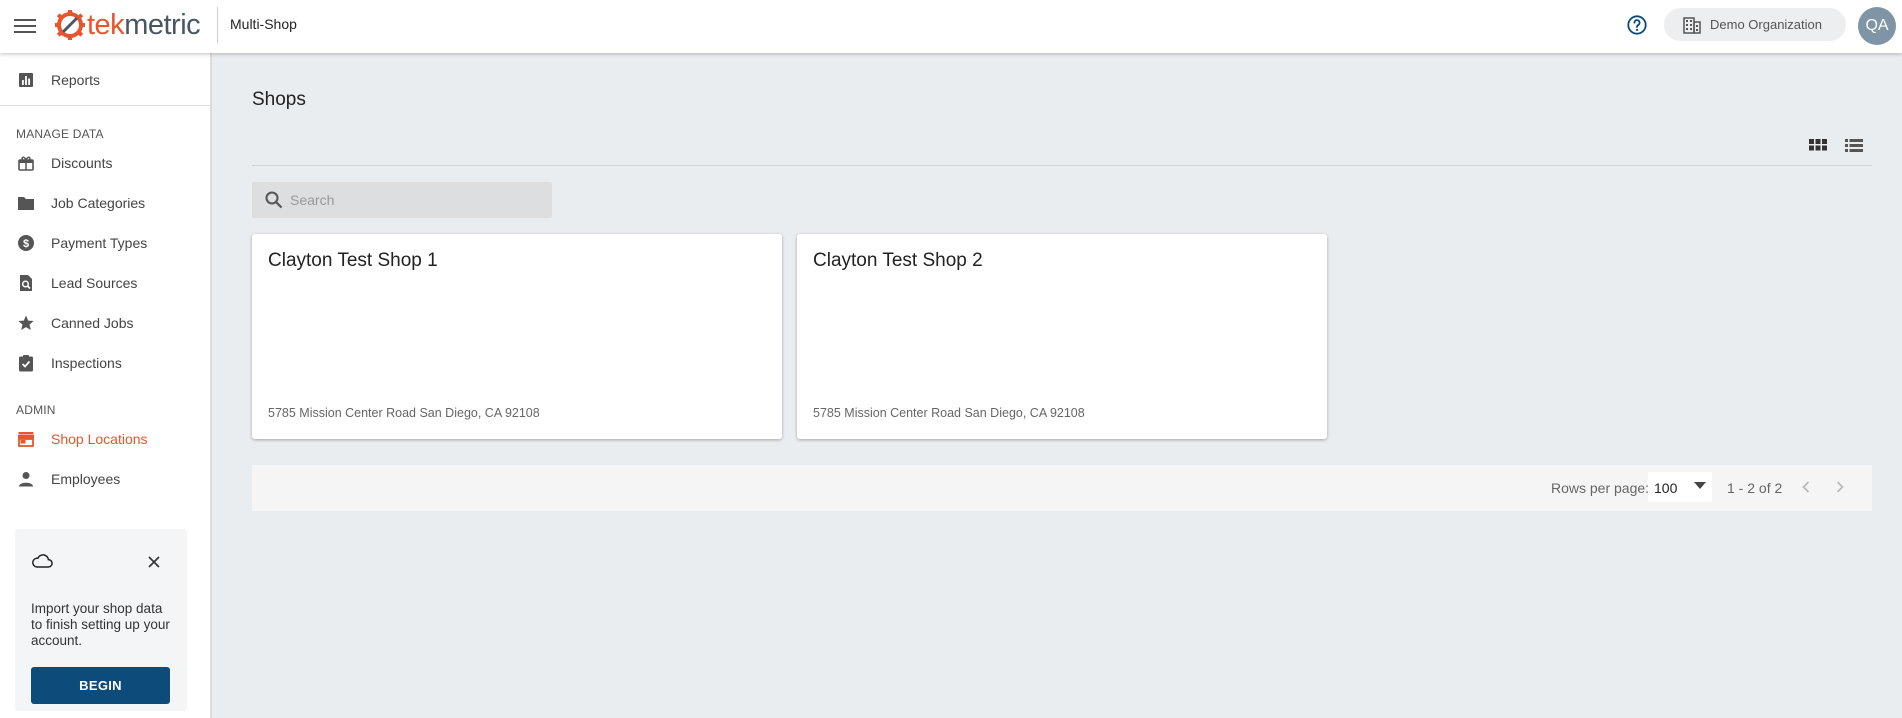  What do you see at coordinates (1692, 25) in the screenshot?
I see `building-icon` at bounding box center [1692, 25].